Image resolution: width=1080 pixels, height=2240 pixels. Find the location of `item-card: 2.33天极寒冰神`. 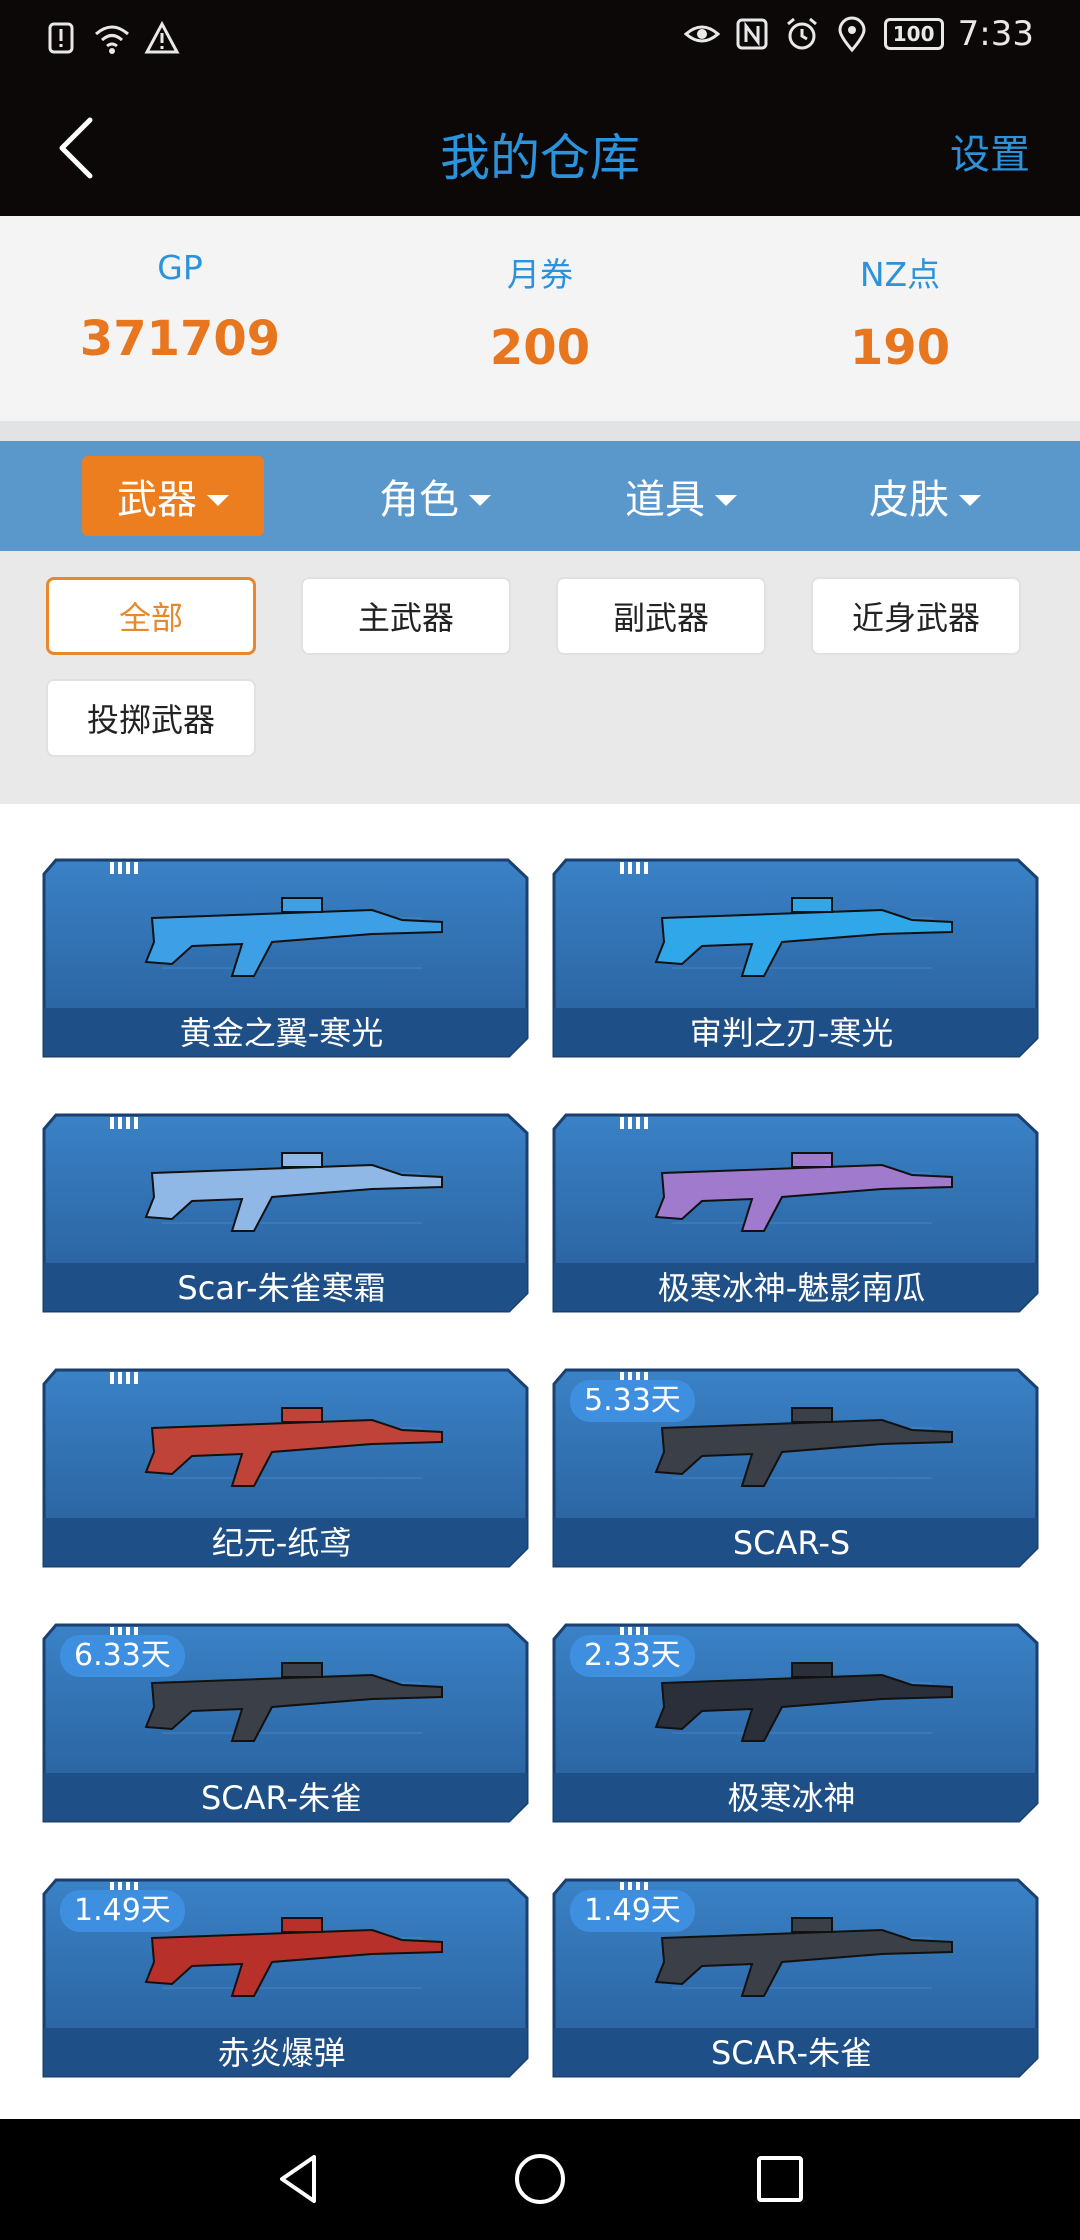

item-card: 2.33天极寒冰神 is located at coordinates (795, 1723).